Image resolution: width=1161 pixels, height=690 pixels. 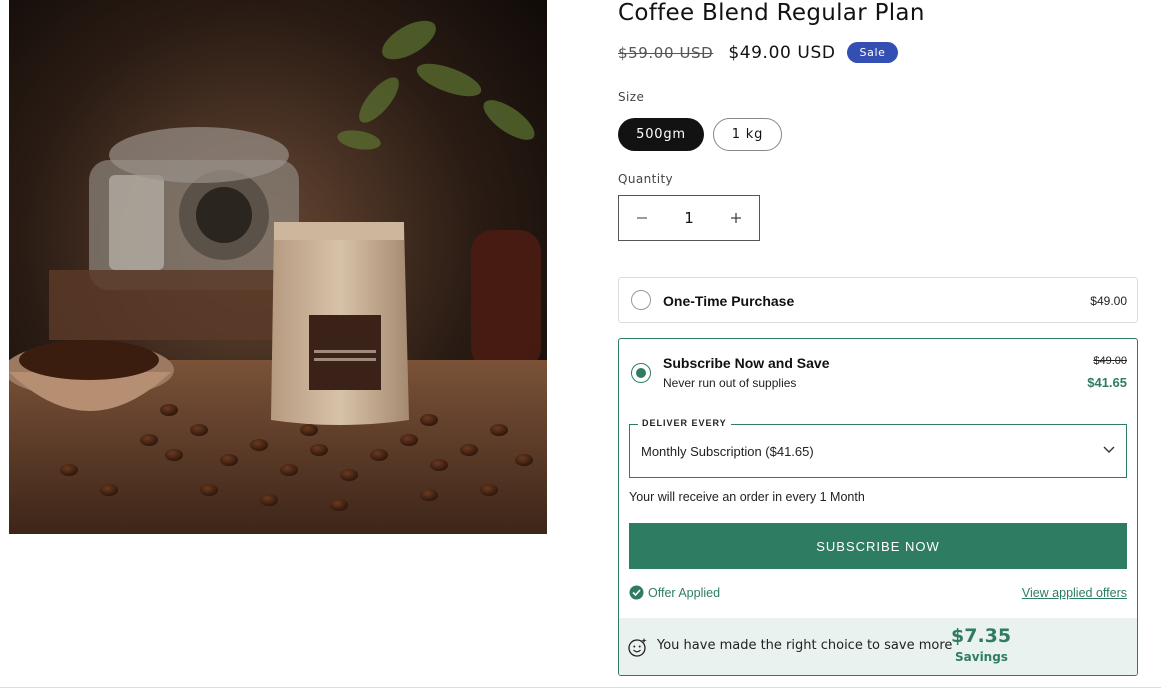 I want to click on subscribe-new-price: $41.65, so click(x=1107, y=382).